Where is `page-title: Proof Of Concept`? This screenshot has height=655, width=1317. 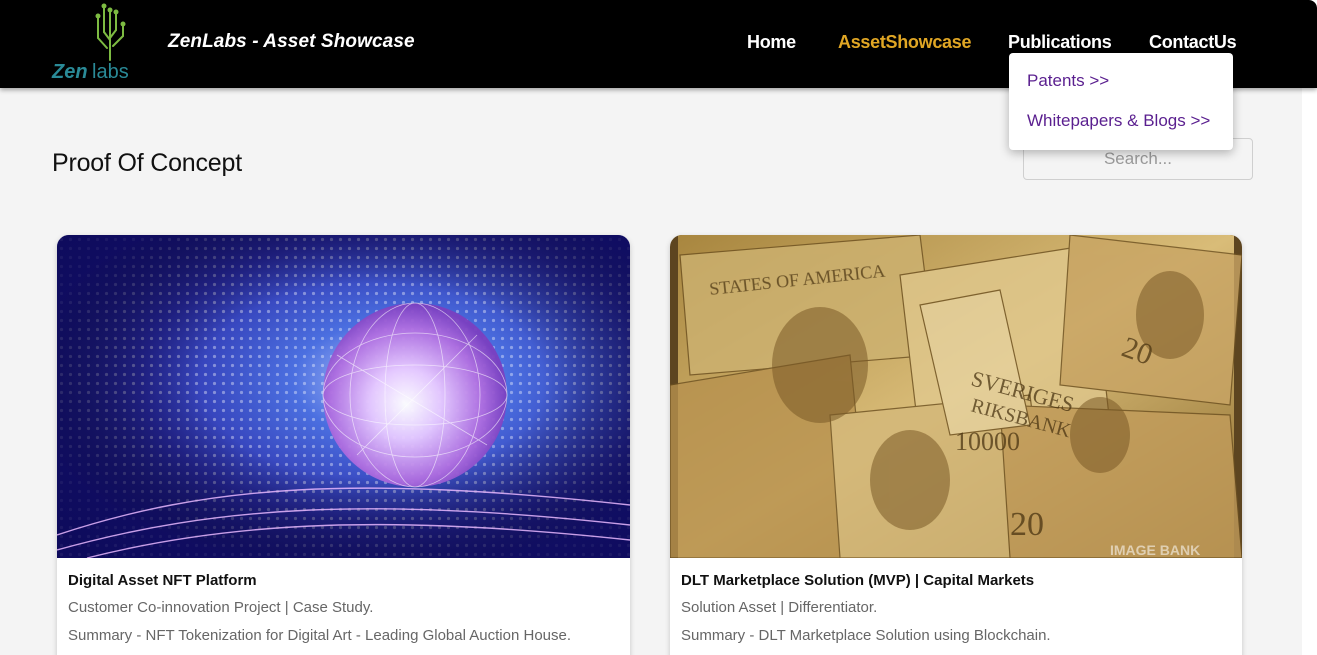
page-title: Proof Of Concept is located at coordinates (147, 163).